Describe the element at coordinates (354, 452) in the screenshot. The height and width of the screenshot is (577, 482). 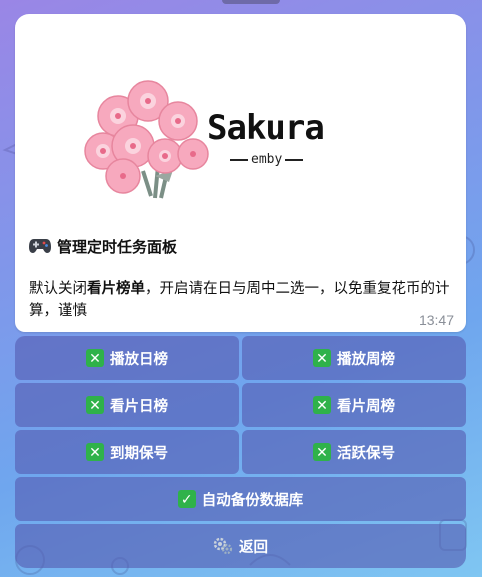
I see `active-keep-toggle-button: ✕ 活跃保号` at that location.